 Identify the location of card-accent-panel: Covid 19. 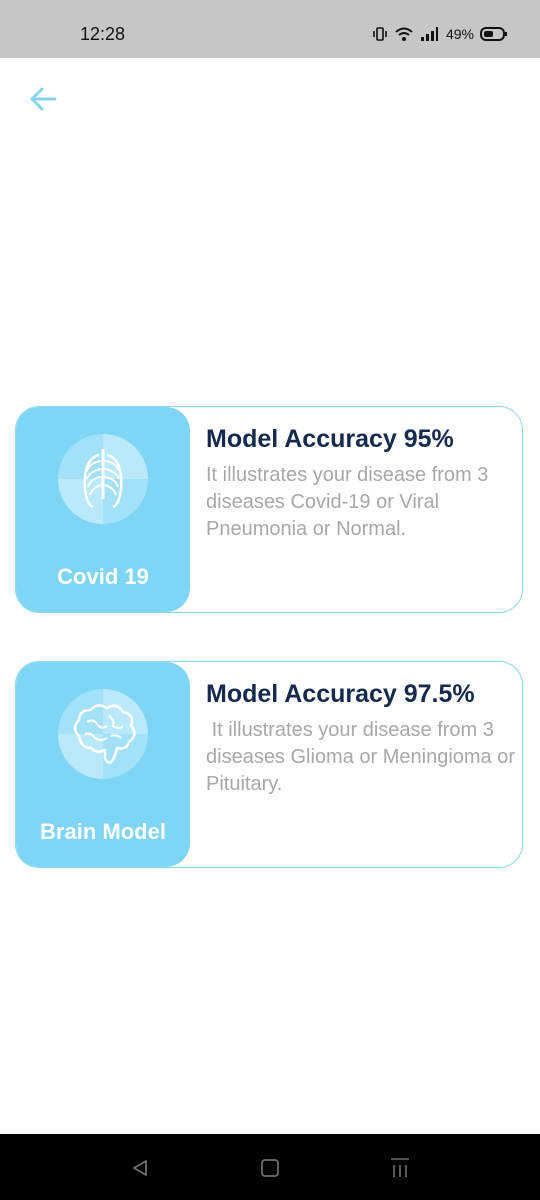
(103, 509).